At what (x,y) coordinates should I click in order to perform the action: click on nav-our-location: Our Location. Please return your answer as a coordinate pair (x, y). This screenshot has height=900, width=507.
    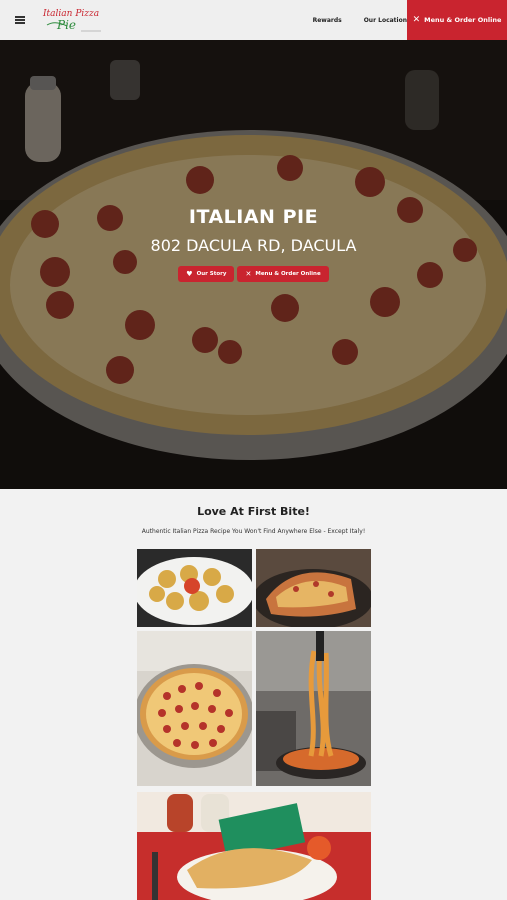
    Looking at the image, I should click on (385, 20).